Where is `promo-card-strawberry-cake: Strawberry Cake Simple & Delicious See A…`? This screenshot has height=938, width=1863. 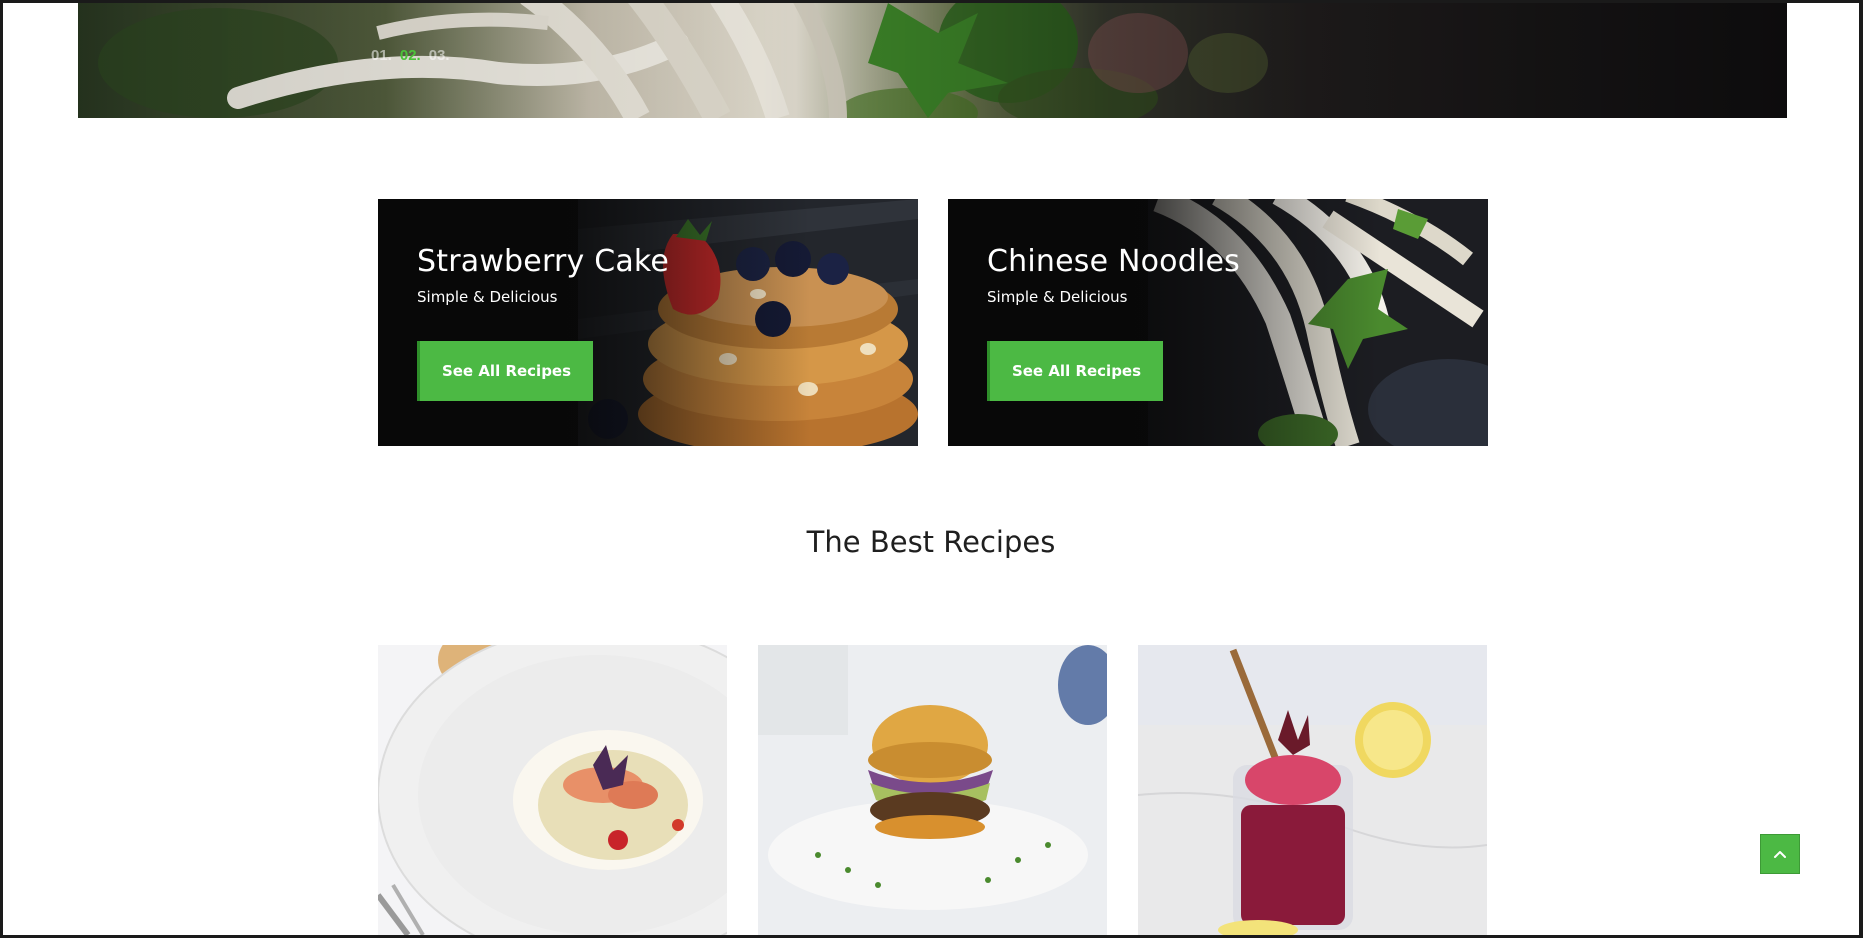 promo-card-strawberry-cake: Strawberry Cake Simple & Delicious See A… is located at coordinates (648, 322).